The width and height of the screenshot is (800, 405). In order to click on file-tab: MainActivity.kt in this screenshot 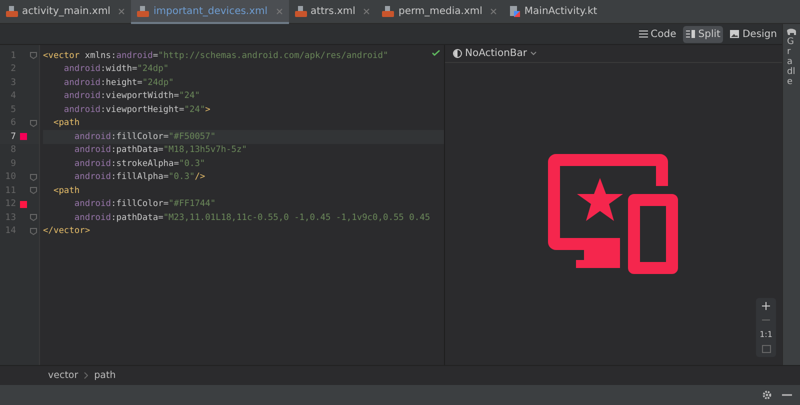, I will do `click(553, 12)`.